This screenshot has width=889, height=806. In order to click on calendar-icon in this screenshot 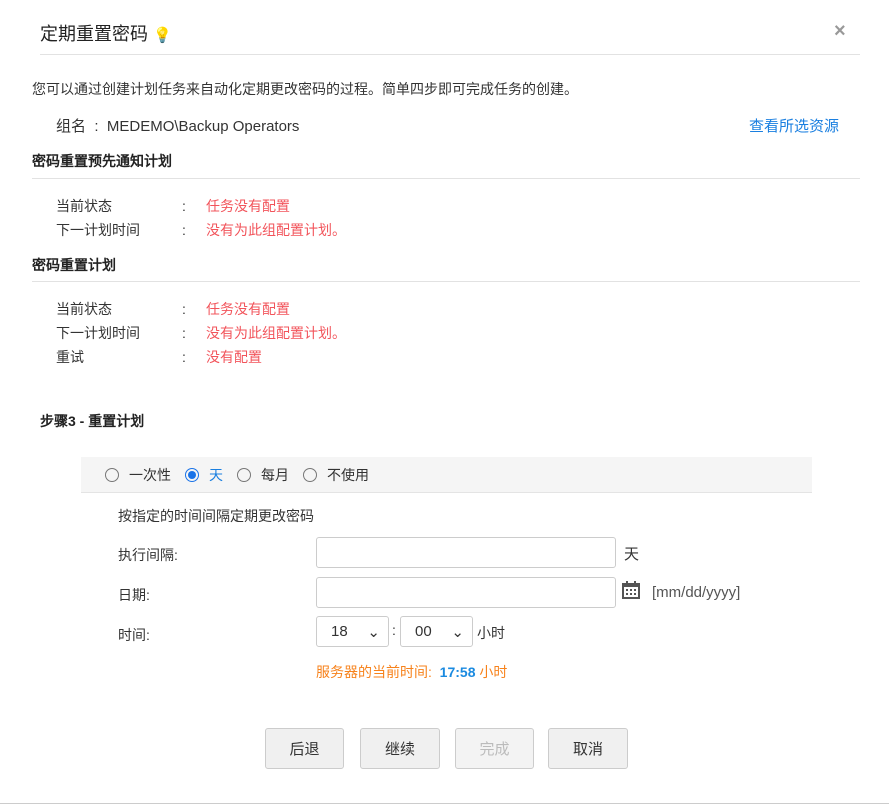, I will do `click(631, 591)`.